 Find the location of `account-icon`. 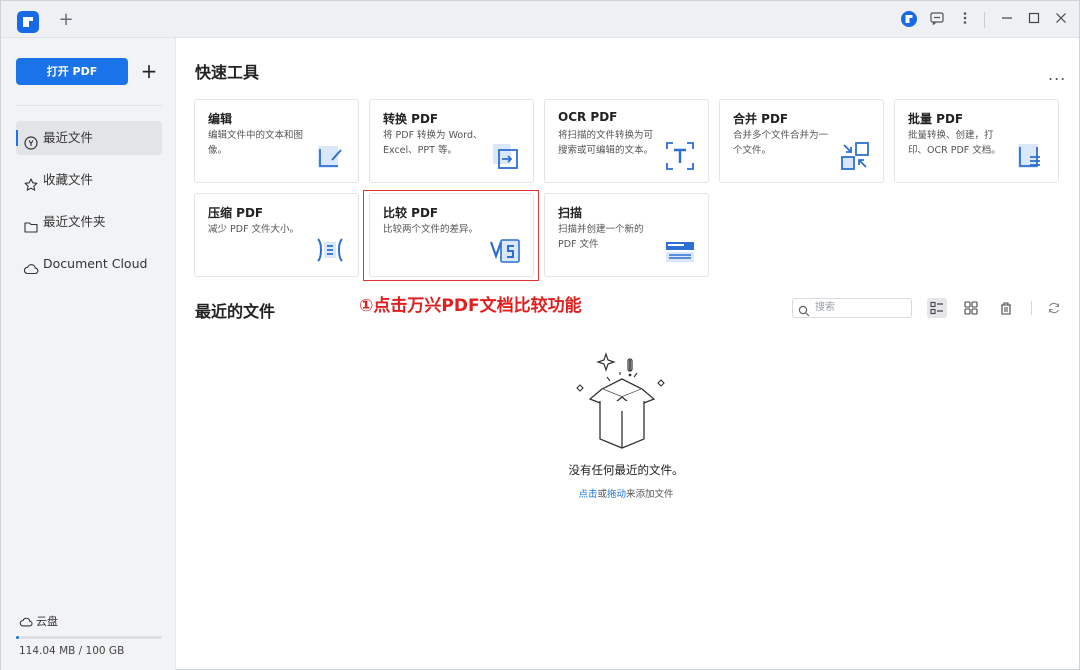

account-icon is located at coordinates (909, 20).